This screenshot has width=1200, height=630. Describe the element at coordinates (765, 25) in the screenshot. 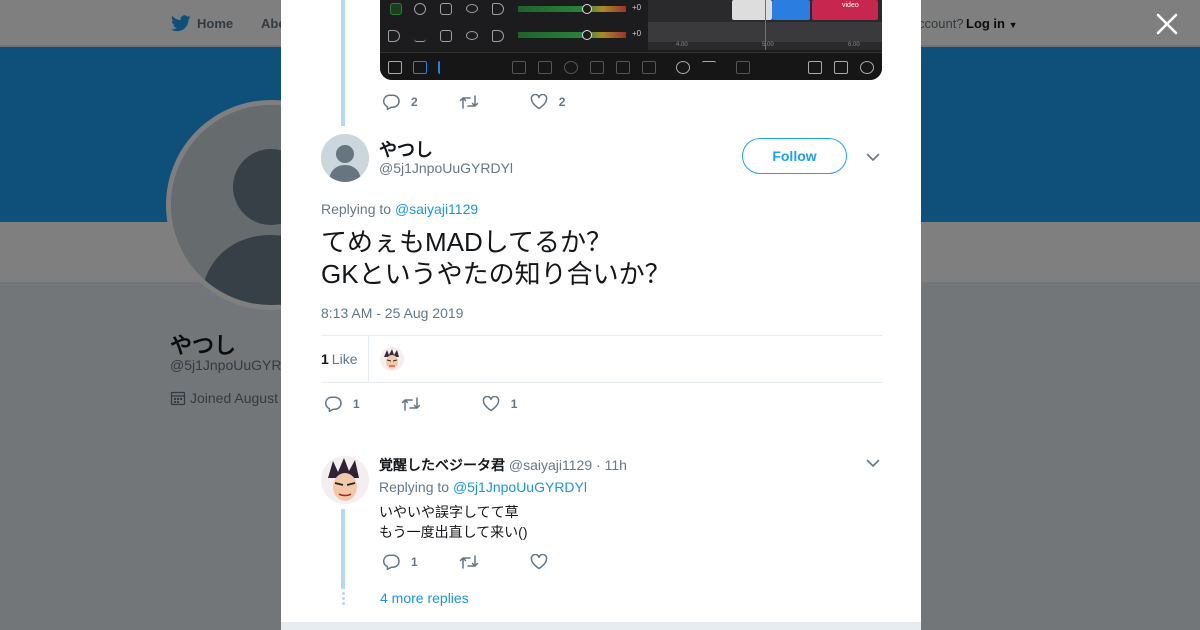

I see `media-timeline: video 4.00 5.00 6.00` at that location.